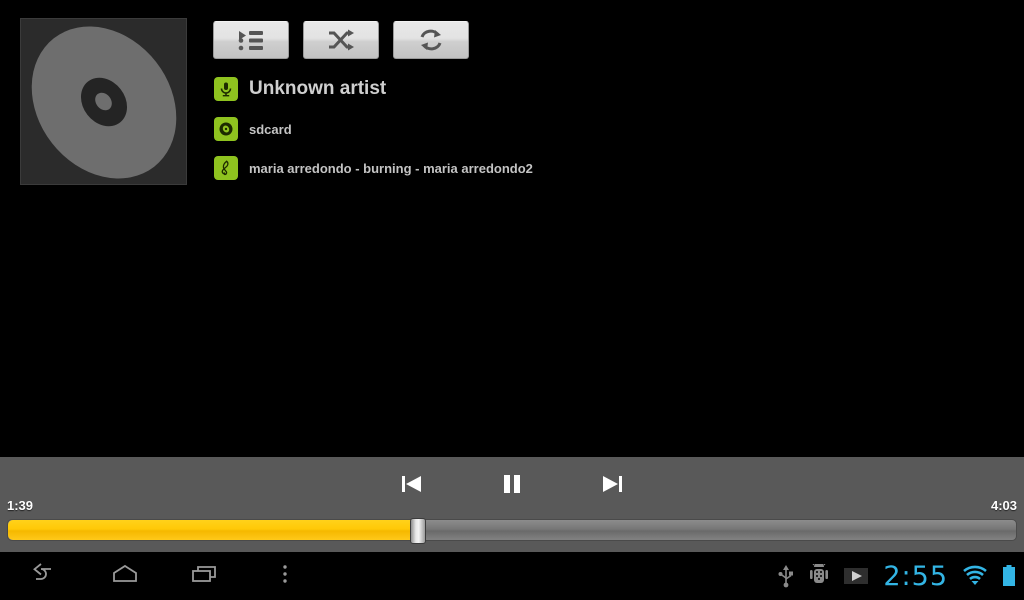 This screenshot has width=1024, height=600. Describe the element at coordinates (318, 88) in the screenshot. I see `artist-name: Unknown artist` at that location.